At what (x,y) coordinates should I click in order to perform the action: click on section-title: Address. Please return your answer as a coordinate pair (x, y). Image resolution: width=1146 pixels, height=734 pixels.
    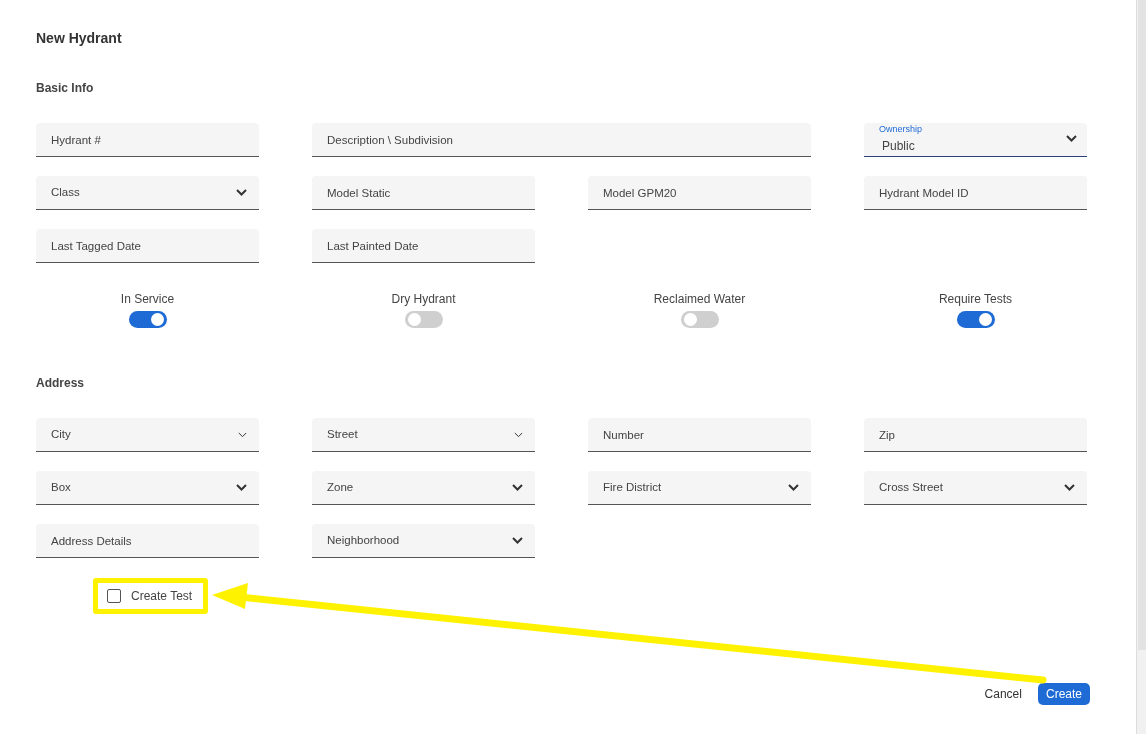
    Looking at the image, I should click on (61, 383).